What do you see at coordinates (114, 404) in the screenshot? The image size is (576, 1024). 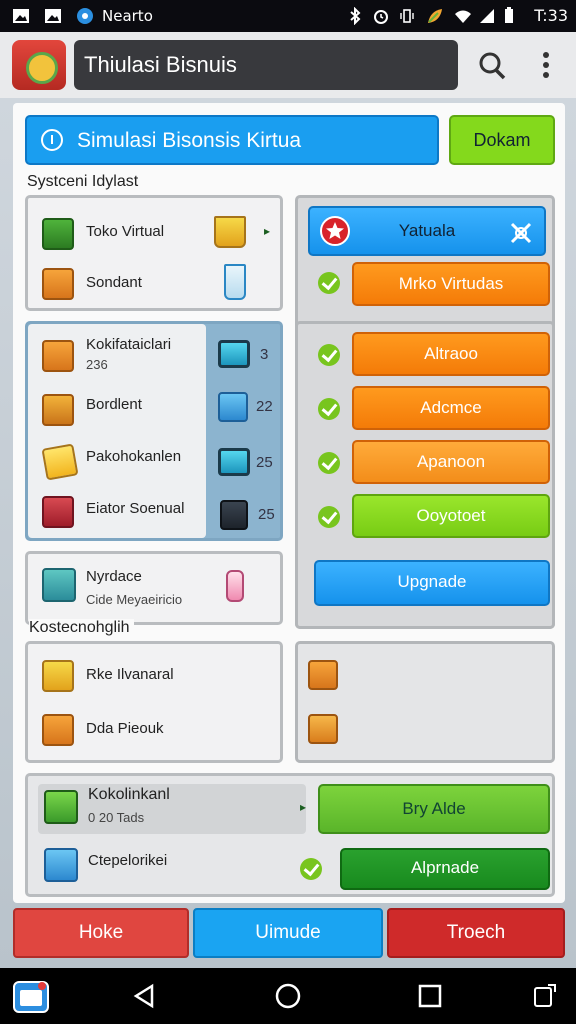 I see `list-item-label: Bordlent` at bounding box center [114, 404].